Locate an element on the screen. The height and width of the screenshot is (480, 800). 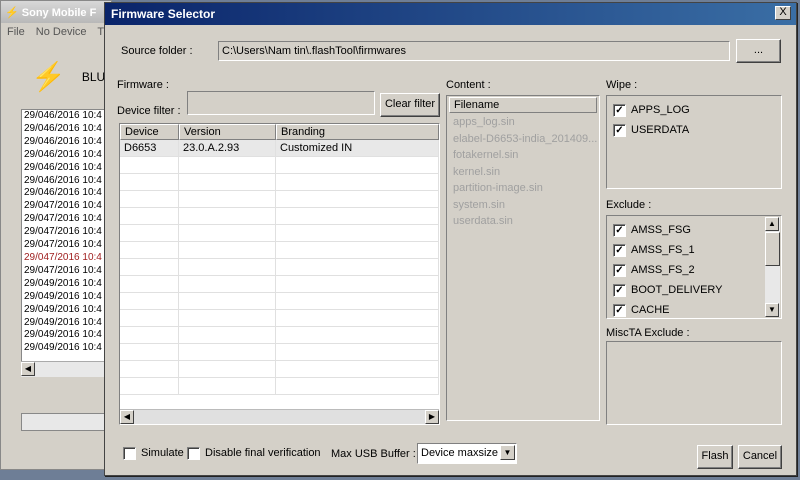
wipe-item-apps-log: ✓ APPS_LOG is located at coordinates (694, 110).